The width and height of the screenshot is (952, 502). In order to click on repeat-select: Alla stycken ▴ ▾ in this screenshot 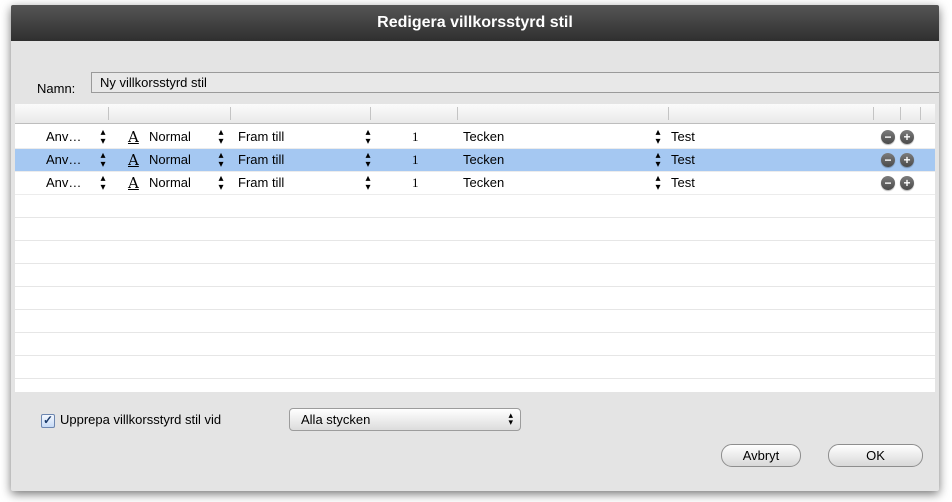, I will do `click(405, 419)`.